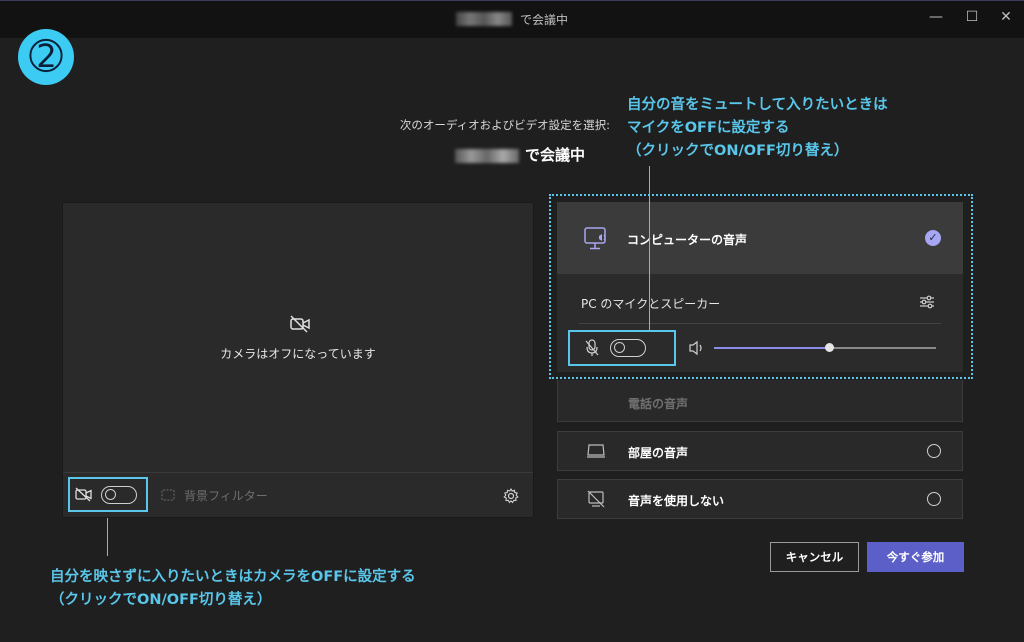 The height and width of the screenshot is (642, 1024). What do you see at coordinates (168, 495) in the screenshot?
I see `background-filter-icon` at bounding box center [168, 495].